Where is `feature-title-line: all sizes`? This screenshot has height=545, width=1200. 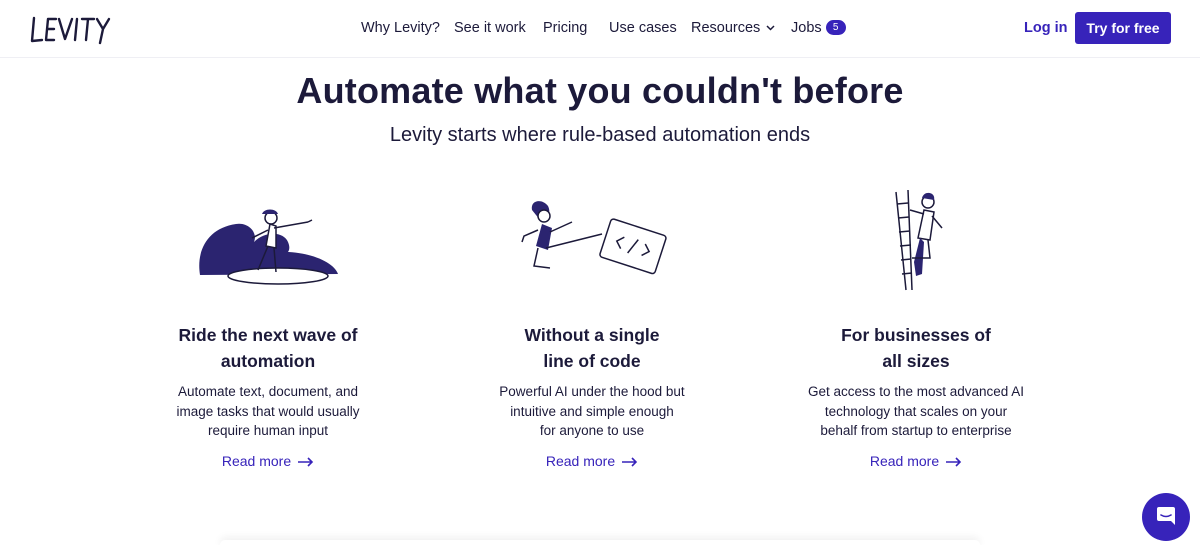 feature-title-line: all sizes is located at coordinates (916, 361).